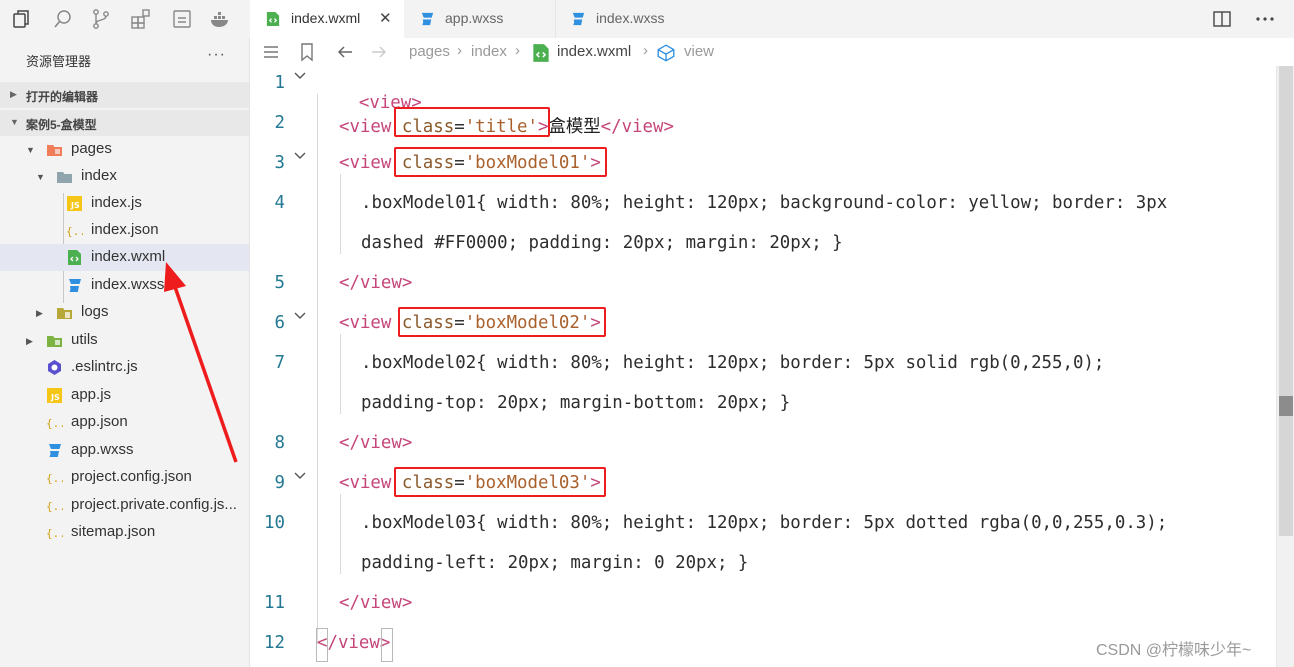 The image size is (1294, 667). I want to click on line-number: 12, so click(274, 643).